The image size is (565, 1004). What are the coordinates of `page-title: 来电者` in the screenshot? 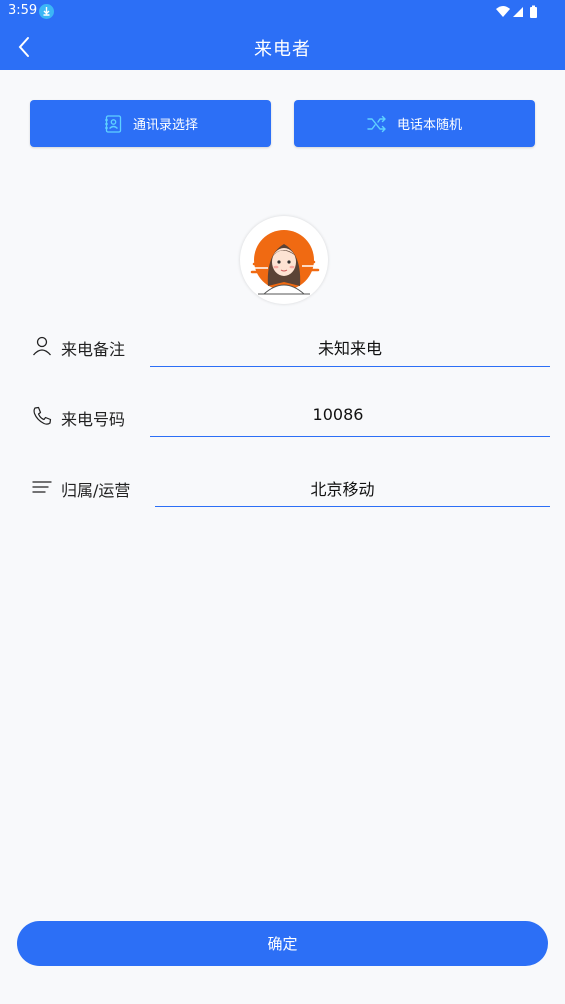 It's located at (282, 49).